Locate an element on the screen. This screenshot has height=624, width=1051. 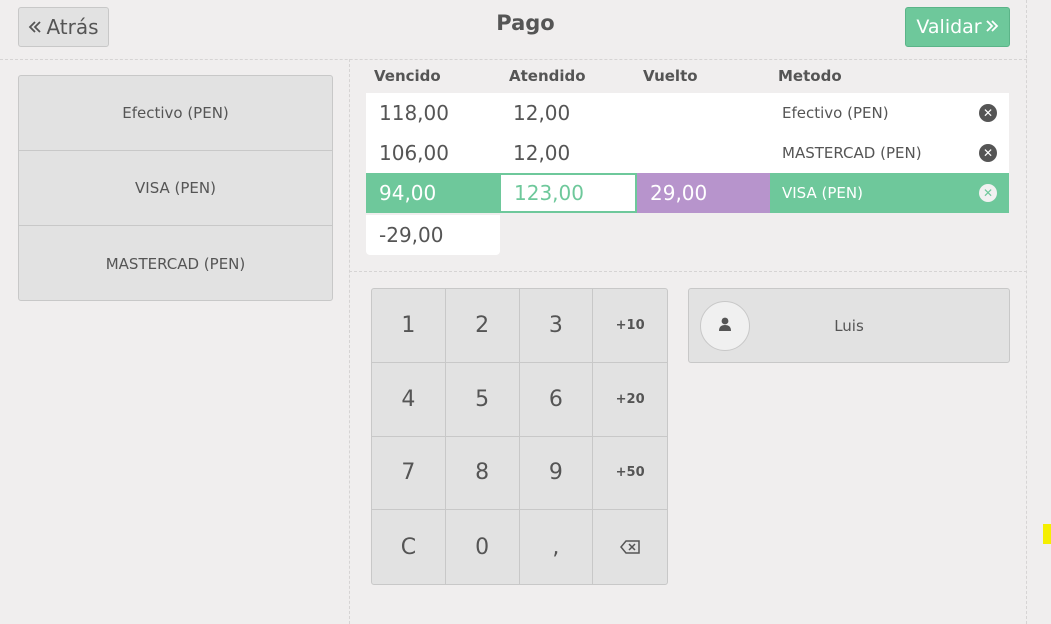
payment-line: 118,00 12,00 Efectivo (PEN) ✕ is located at coordinates (687, 113).